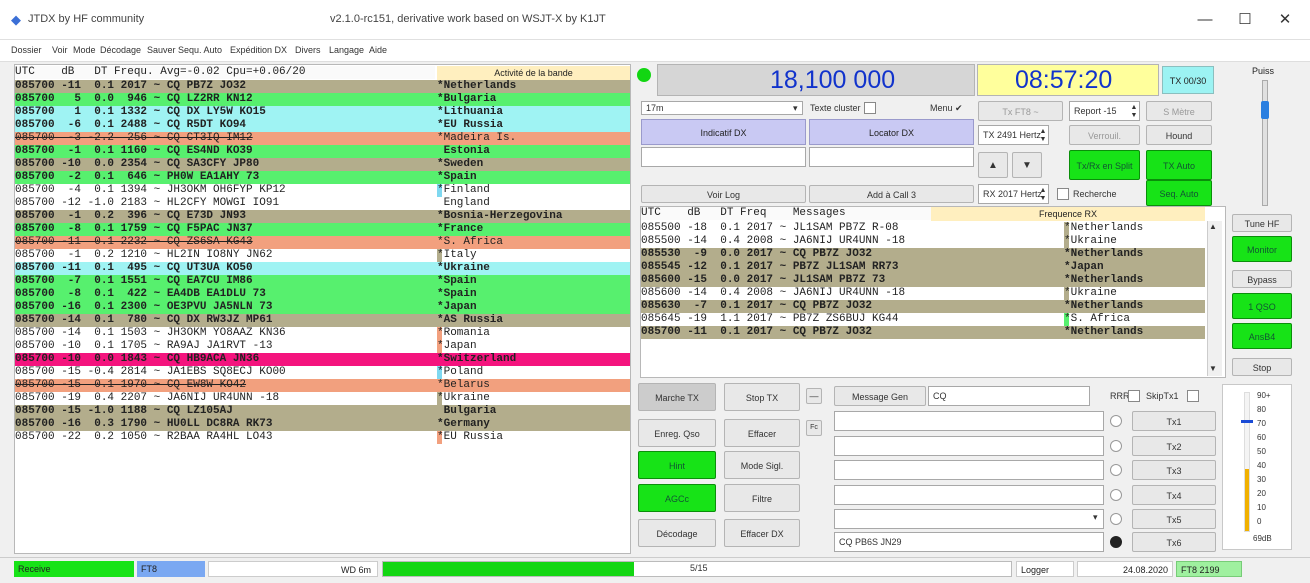 The height and width of the screenshot is (583, 1310). Describe the element at coordinates (969, 495) in the screenshot. I see `tx4-message-input` at that location.